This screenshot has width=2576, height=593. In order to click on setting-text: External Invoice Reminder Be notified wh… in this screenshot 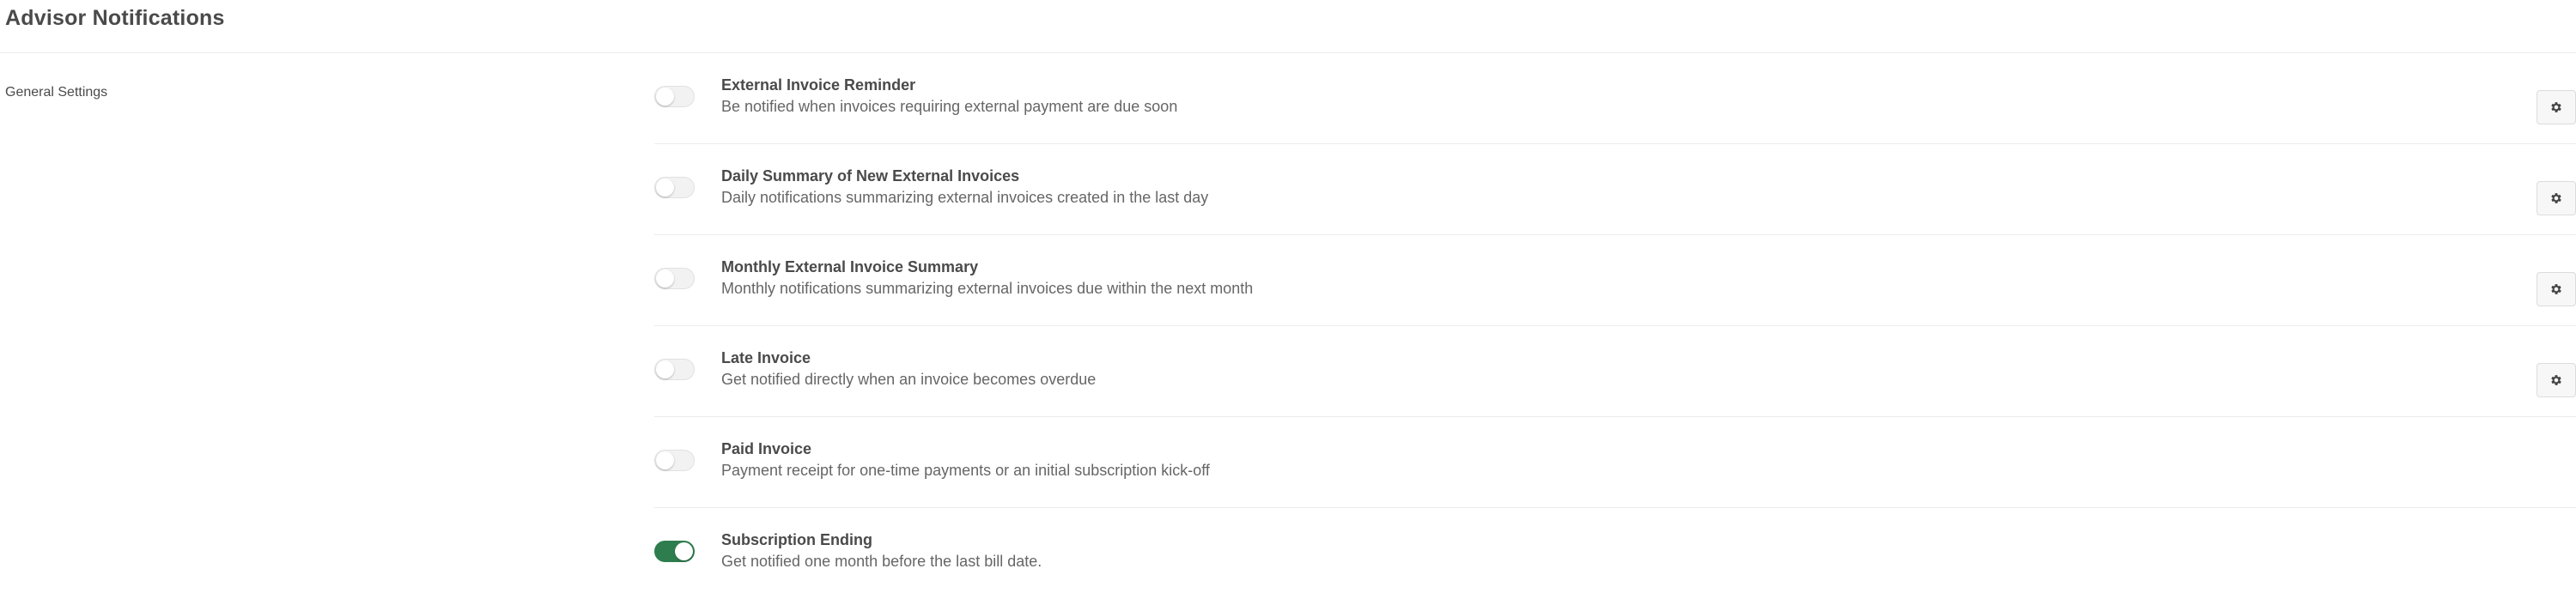, I will do `click(949, 96)`.